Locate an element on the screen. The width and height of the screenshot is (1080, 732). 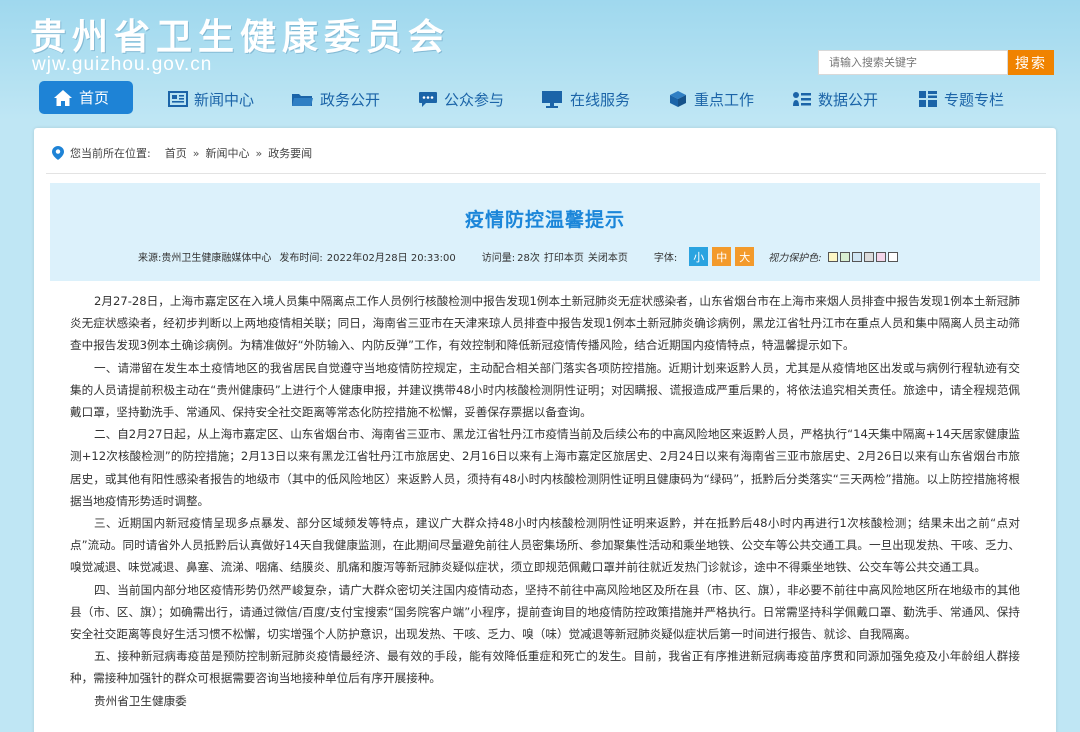
nav-item-home: 首页 is located at coordinates (86, 97).